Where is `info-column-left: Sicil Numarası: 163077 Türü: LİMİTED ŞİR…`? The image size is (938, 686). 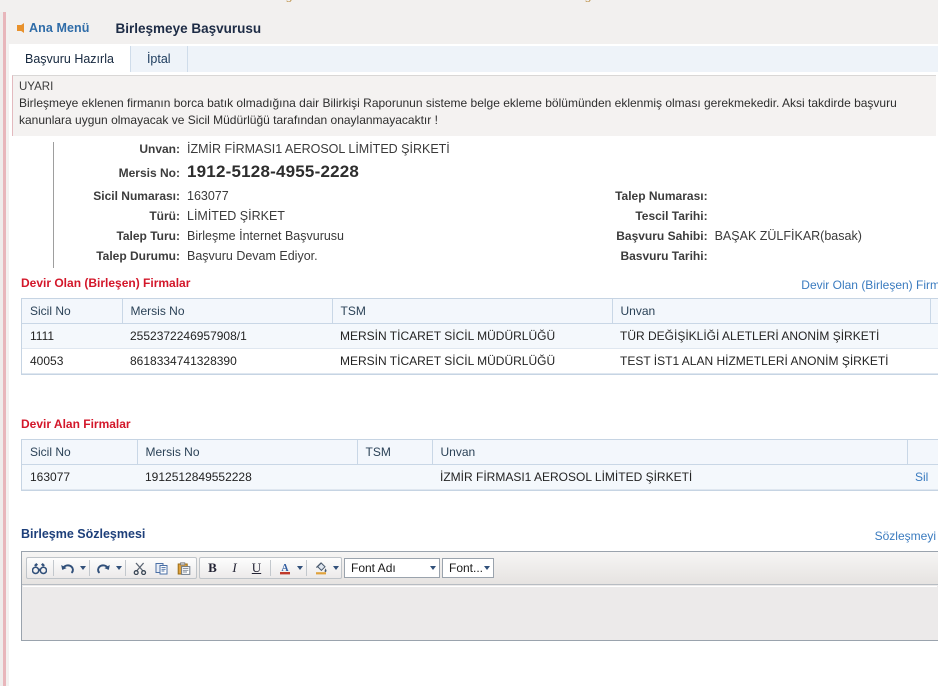 info-column-left: Sicil Numarası: 163077 Türü: LİMİTED ŞİR… is located at coordinates (291, 229).